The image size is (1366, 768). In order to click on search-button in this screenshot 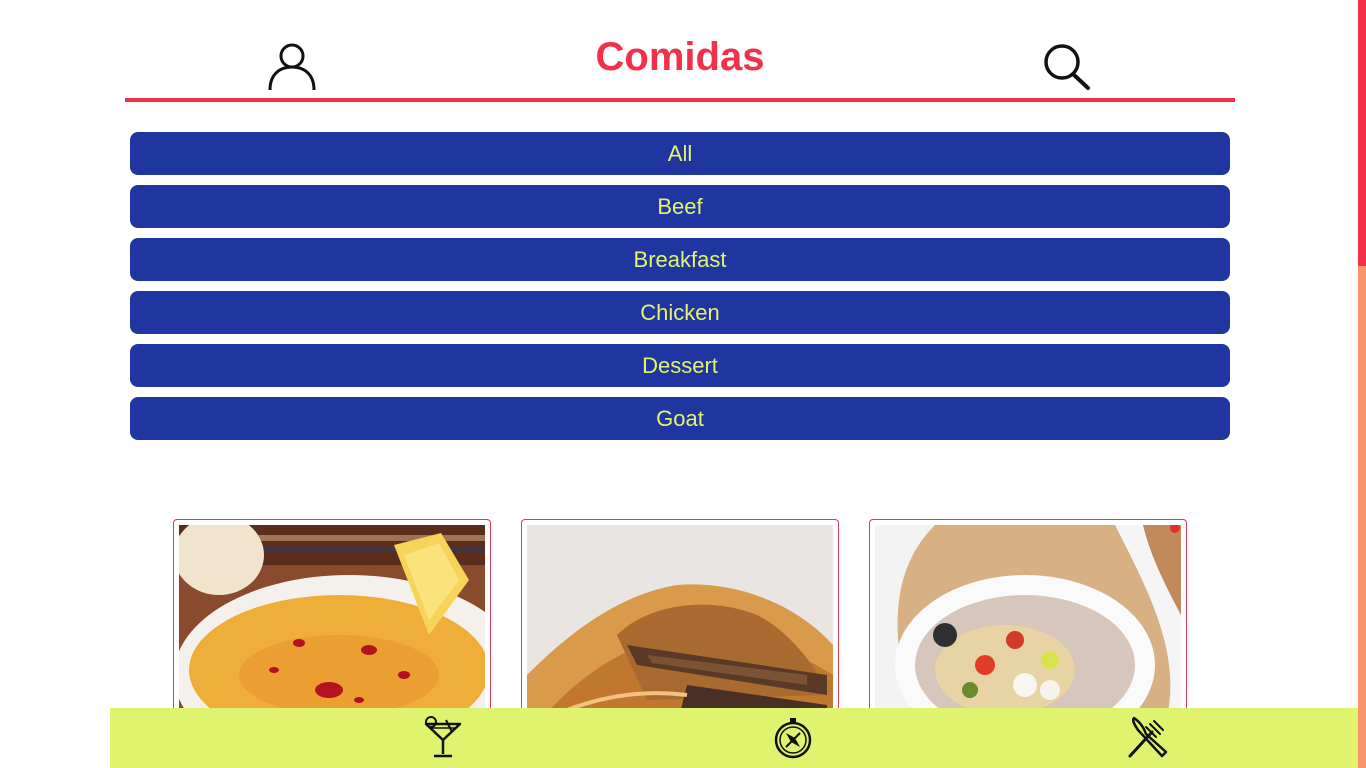, I will do `click(1066, 67)`.